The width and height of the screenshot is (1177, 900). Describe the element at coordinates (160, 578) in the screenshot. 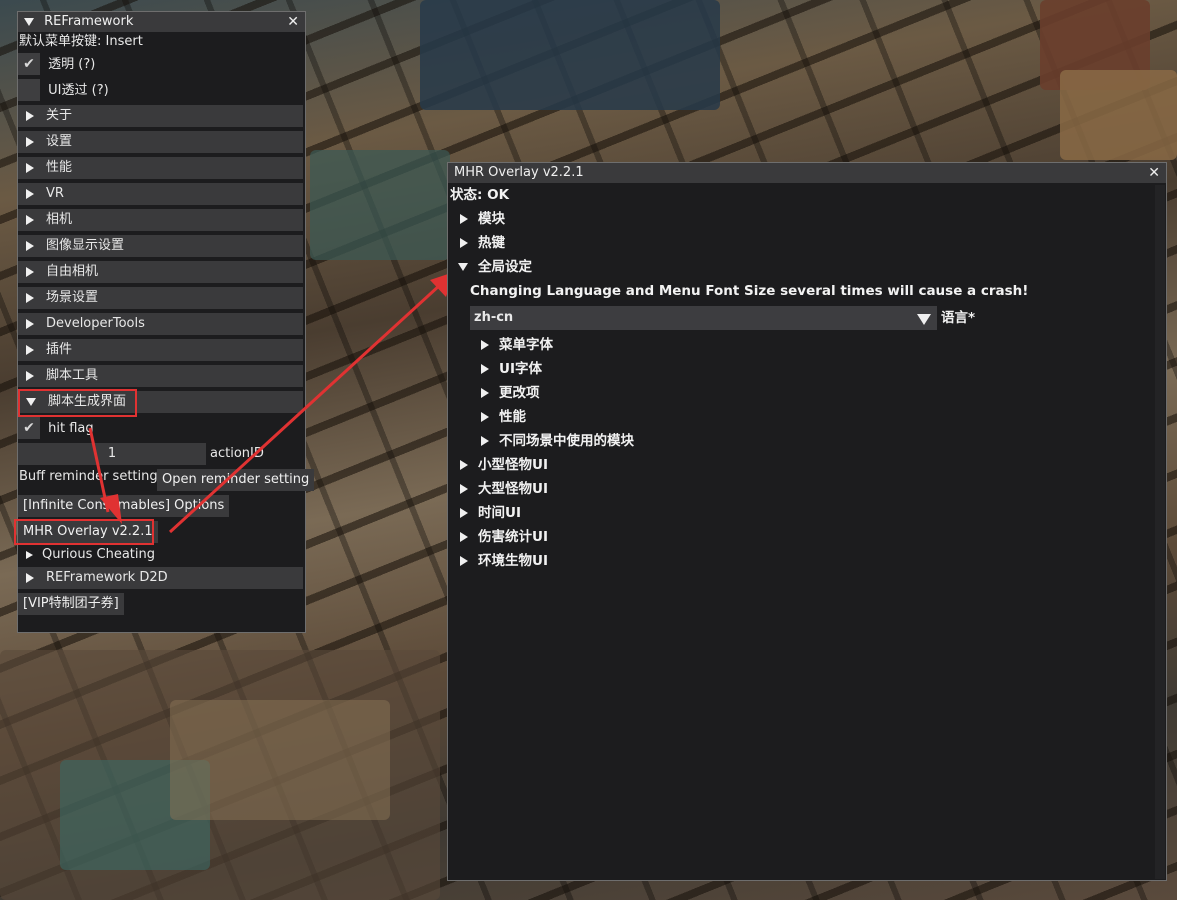

I see `section-d2d: REFramework D2D` at that location.